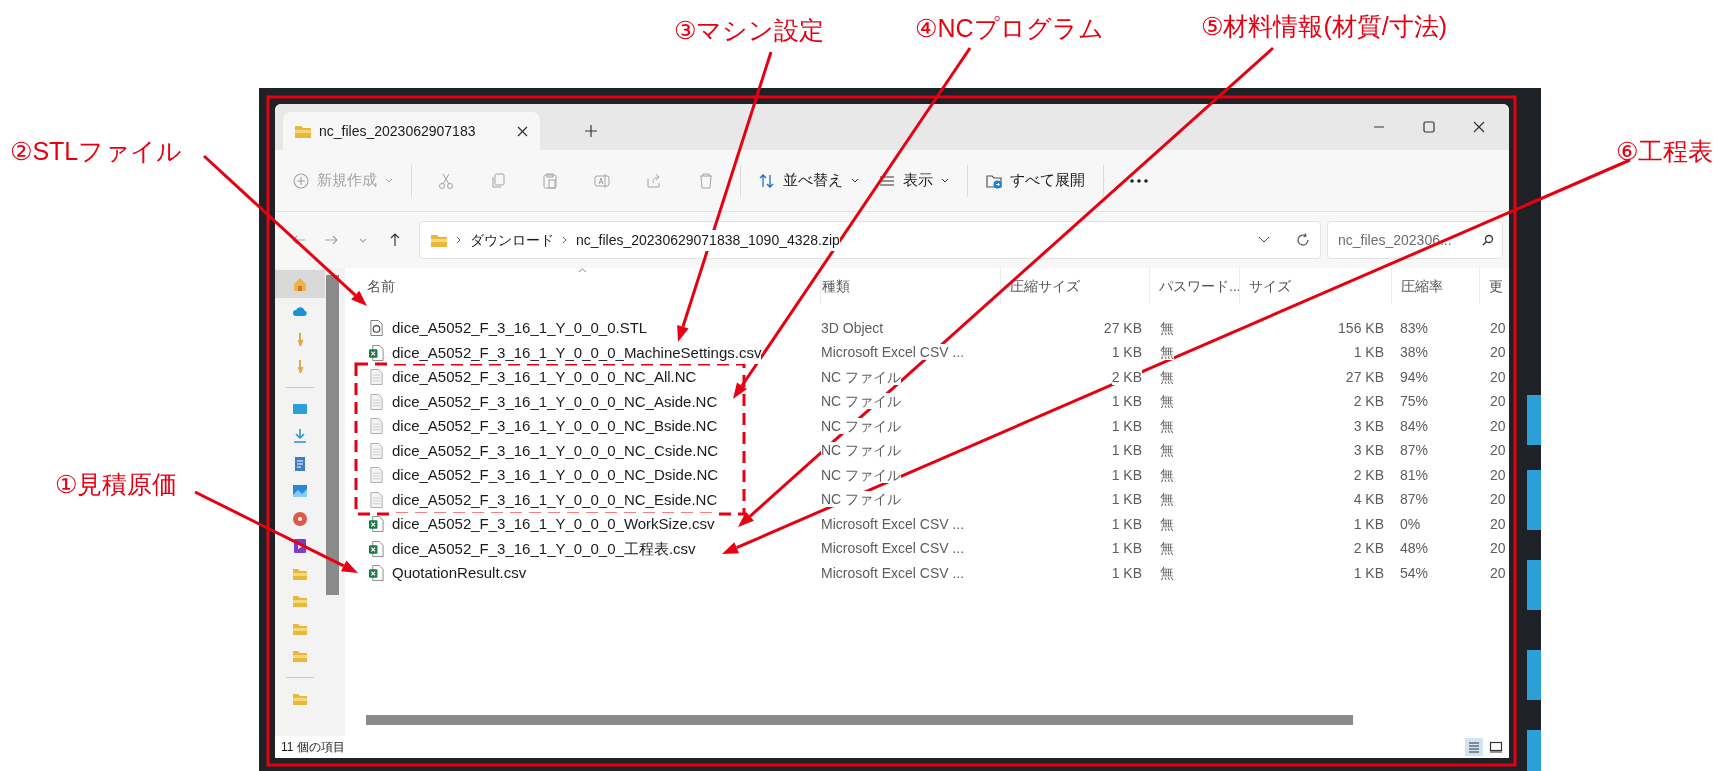 This screenshot has width=1728, height=771. I want to click on tiles-view-icon, so click(1496, 747).